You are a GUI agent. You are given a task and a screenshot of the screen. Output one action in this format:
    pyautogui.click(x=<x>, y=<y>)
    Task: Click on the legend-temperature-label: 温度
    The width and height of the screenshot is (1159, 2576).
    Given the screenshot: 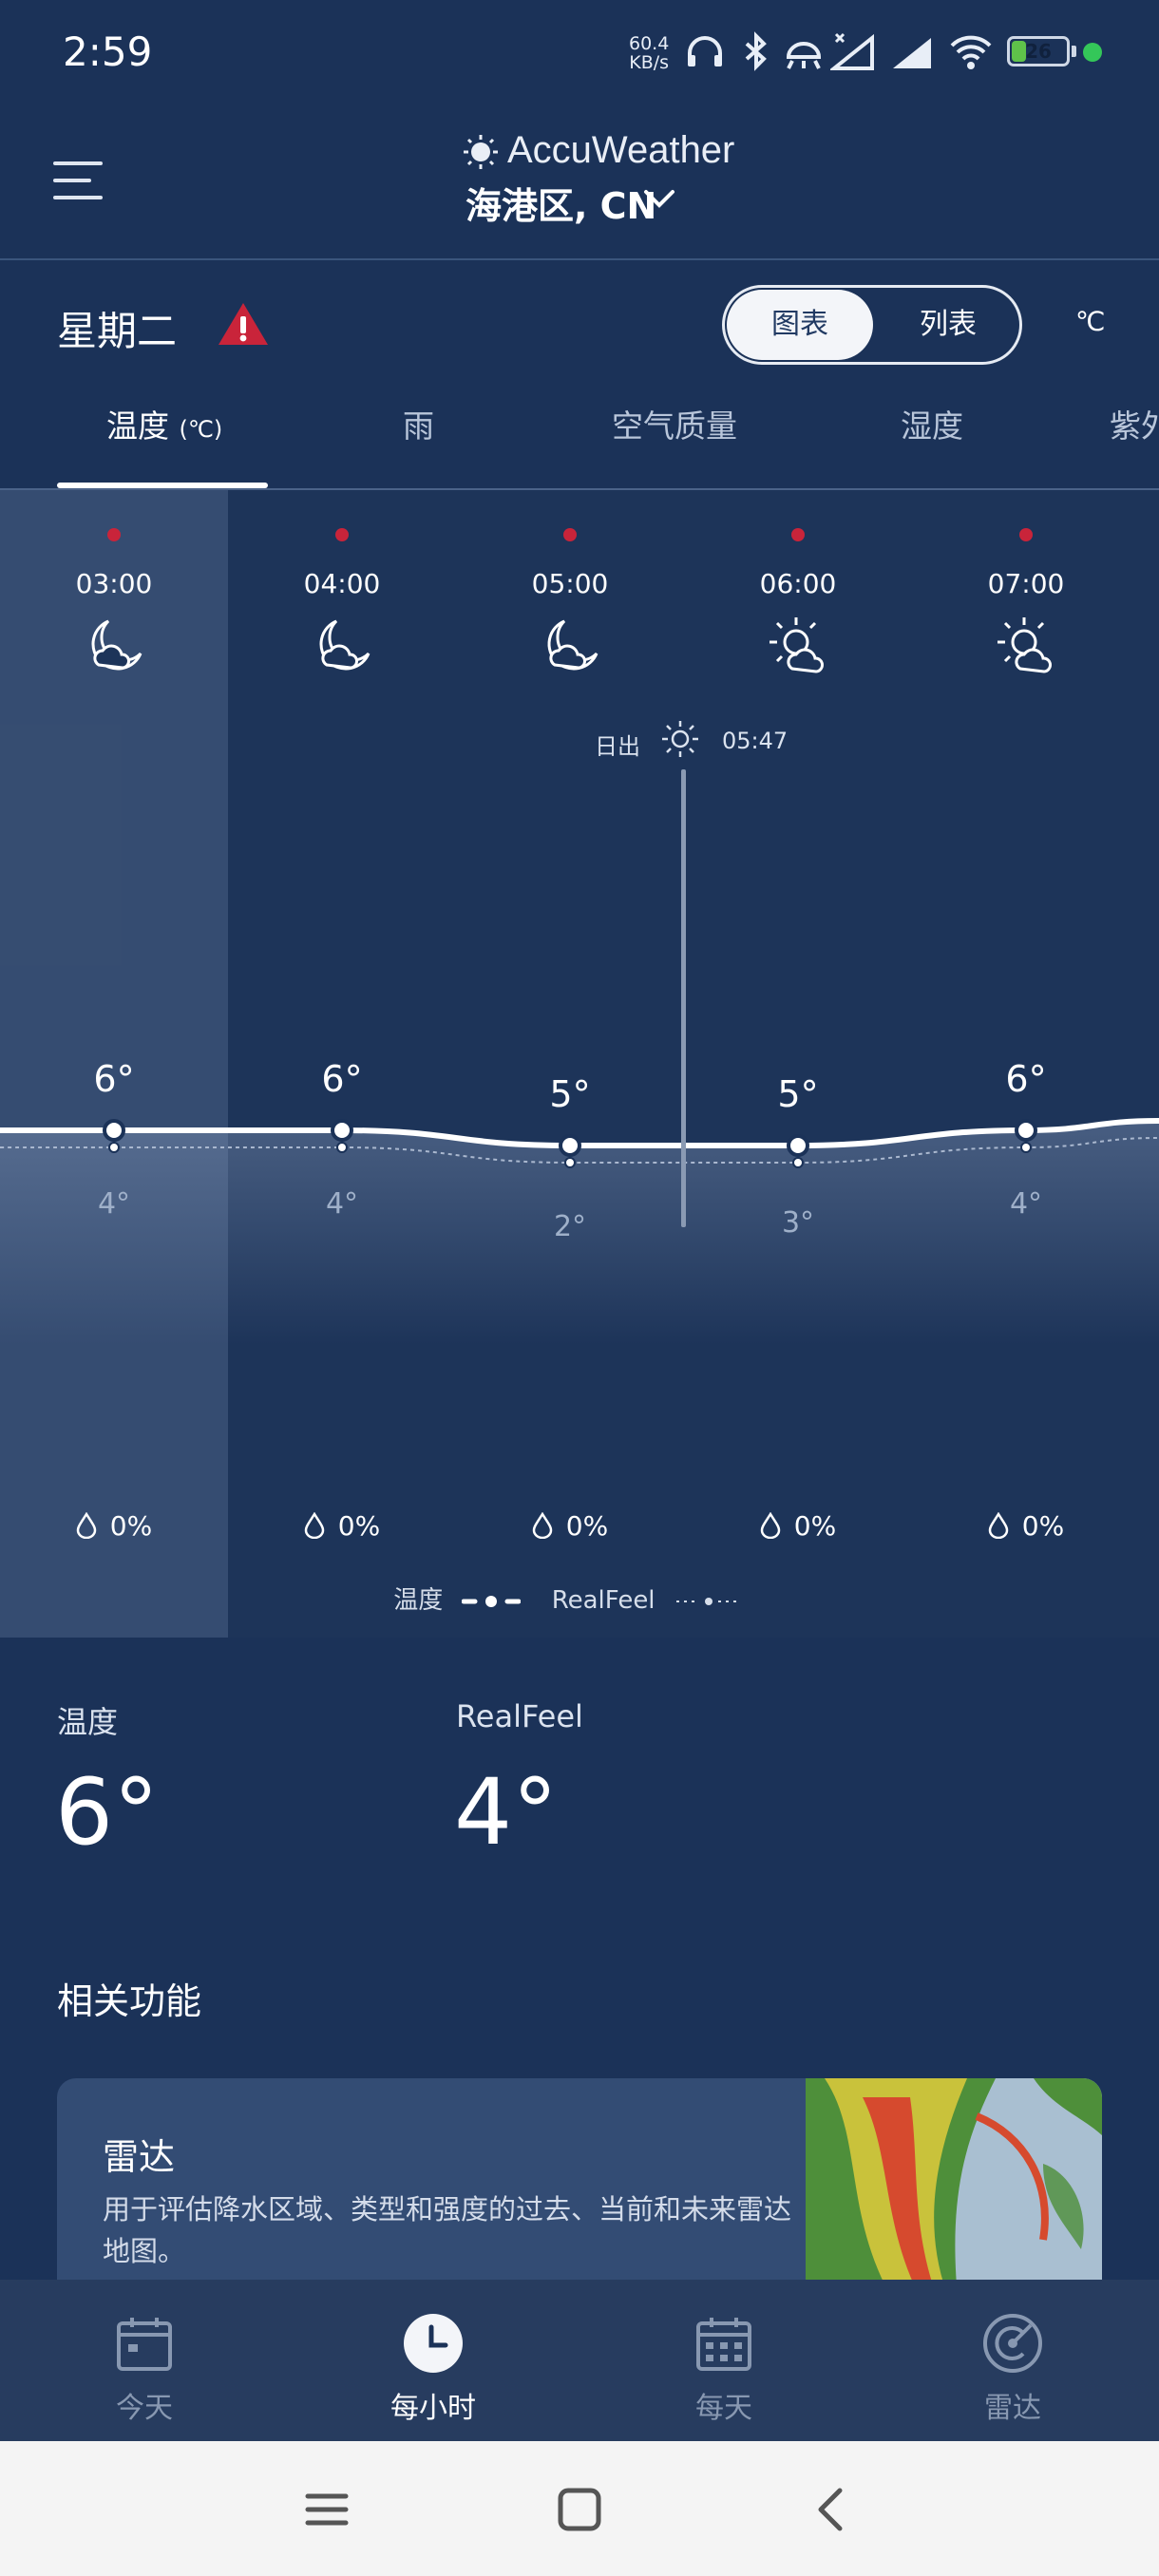 What is the action you would take?
    pyautogui.click(x=418, y=1600)
    